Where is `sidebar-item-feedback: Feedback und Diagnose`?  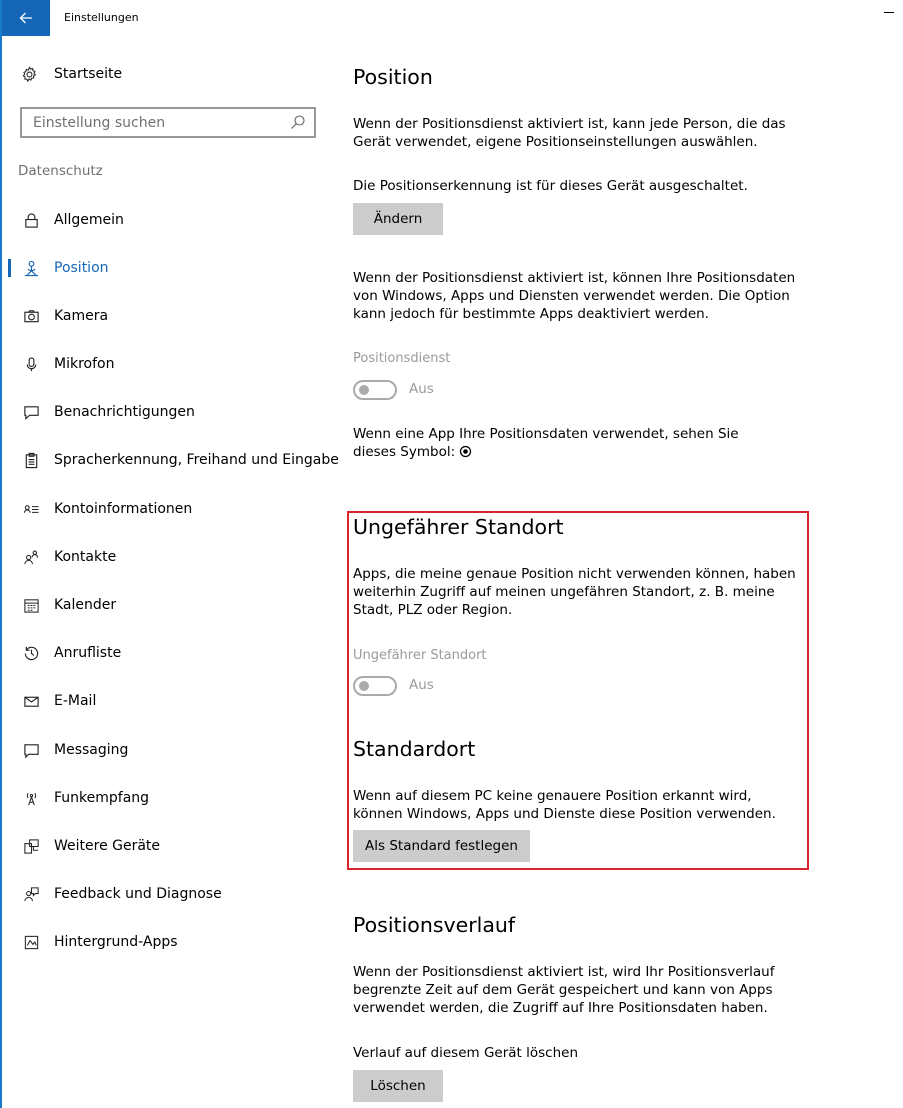
sidebar-item-feedback: Feedback und Diagnose is located at coordinates (172, 894).